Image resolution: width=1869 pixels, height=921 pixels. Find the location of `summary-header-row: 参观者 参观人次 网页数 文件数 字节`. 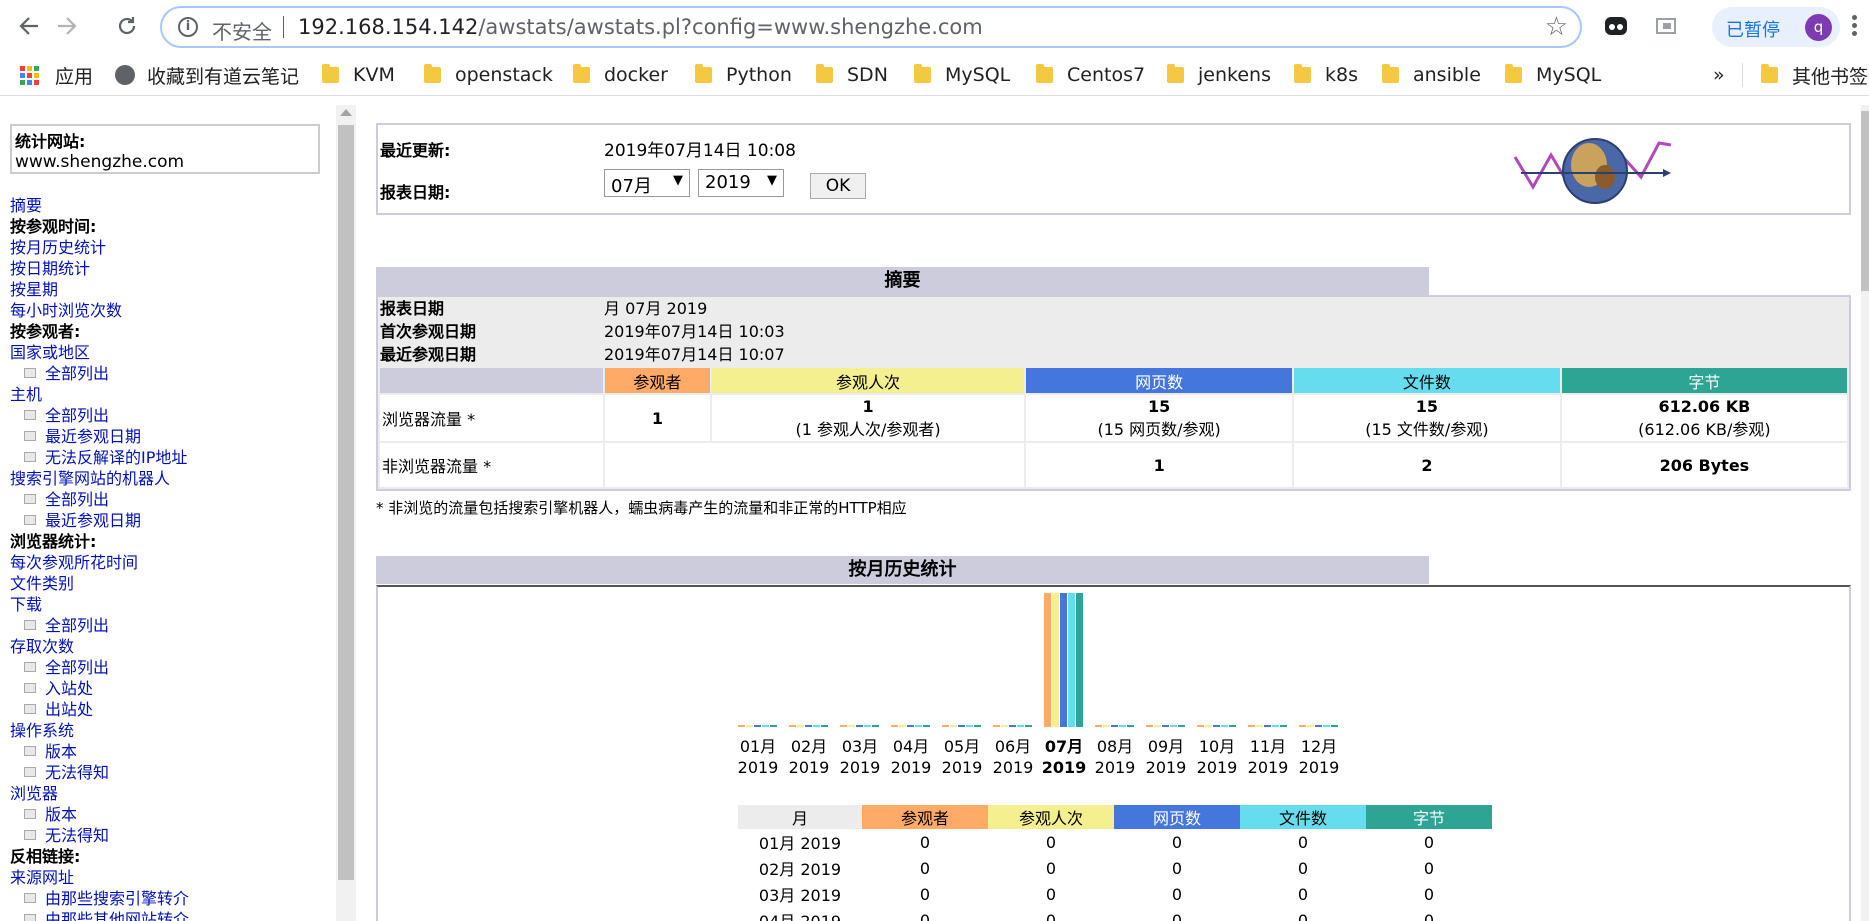

summary-header-row: 参观者 参观人次 网页数 文件数 字节 is located at coordinates (1114, 380).